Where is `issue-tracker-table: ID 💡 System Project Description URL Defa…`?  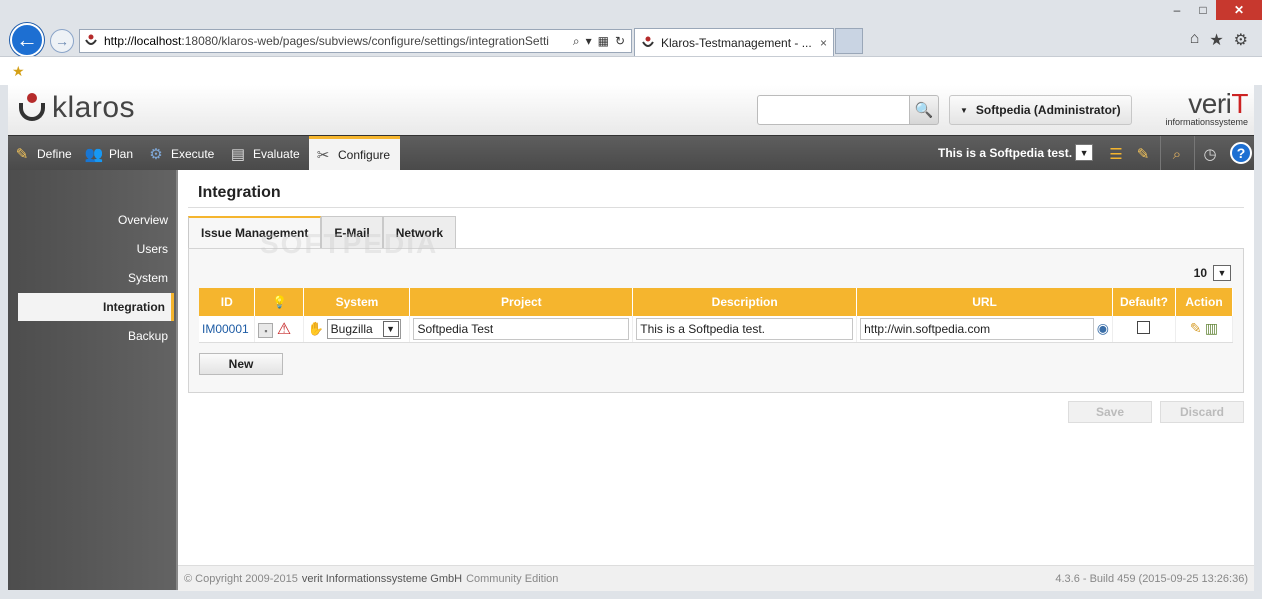
issue-tracker-table: ID 💡 System Project Description URL Defa… is located at coordinates (716, 315).